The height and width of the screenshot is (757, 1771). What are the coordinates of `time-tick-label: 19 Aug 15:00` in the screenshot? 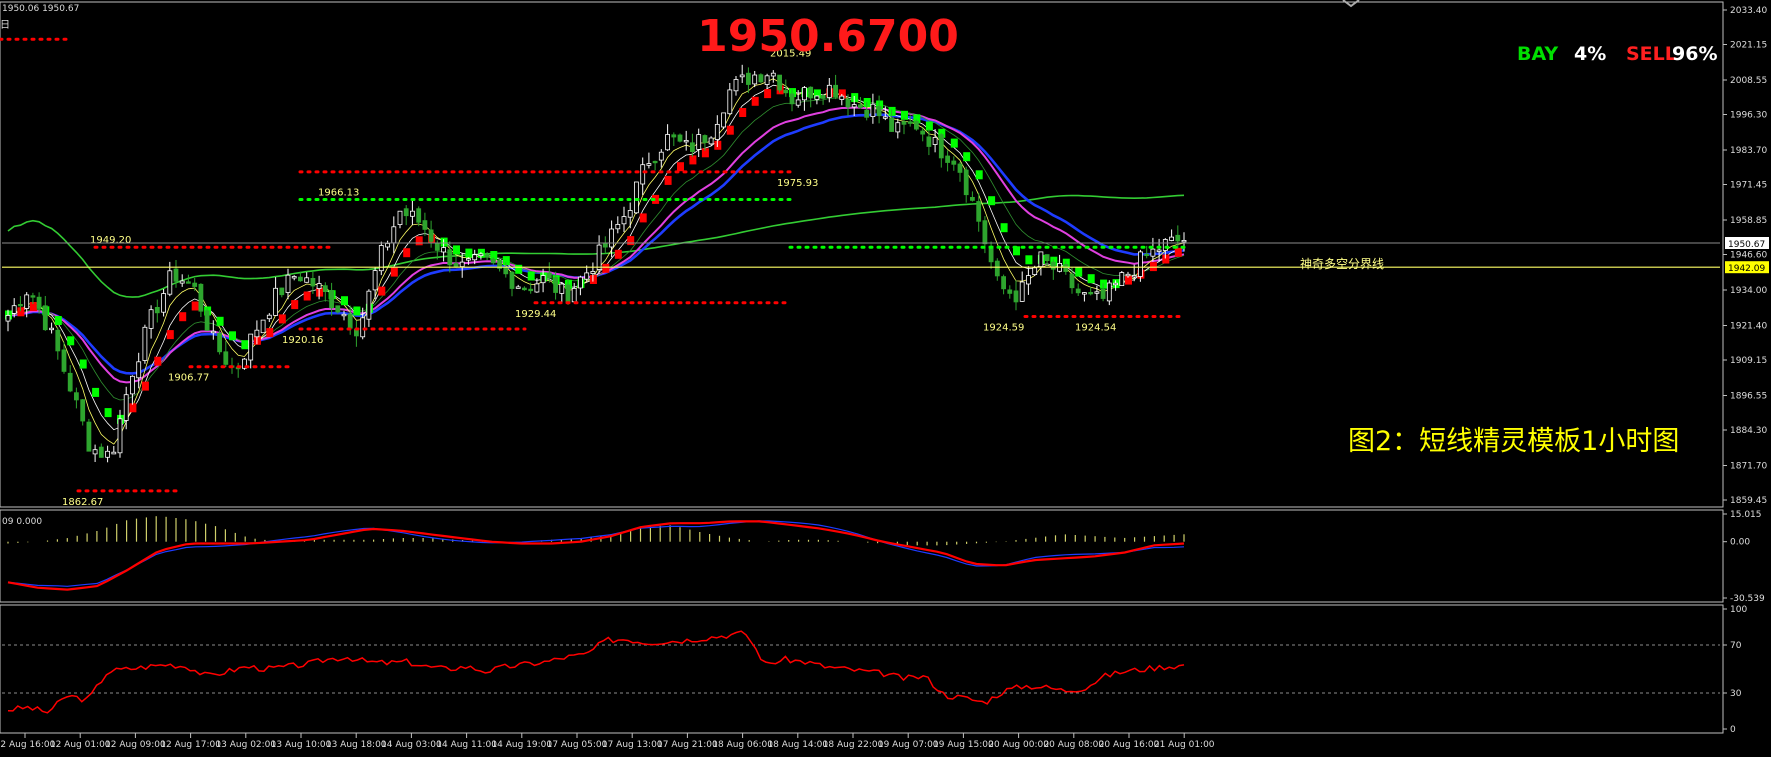 It's located at (963, 745).